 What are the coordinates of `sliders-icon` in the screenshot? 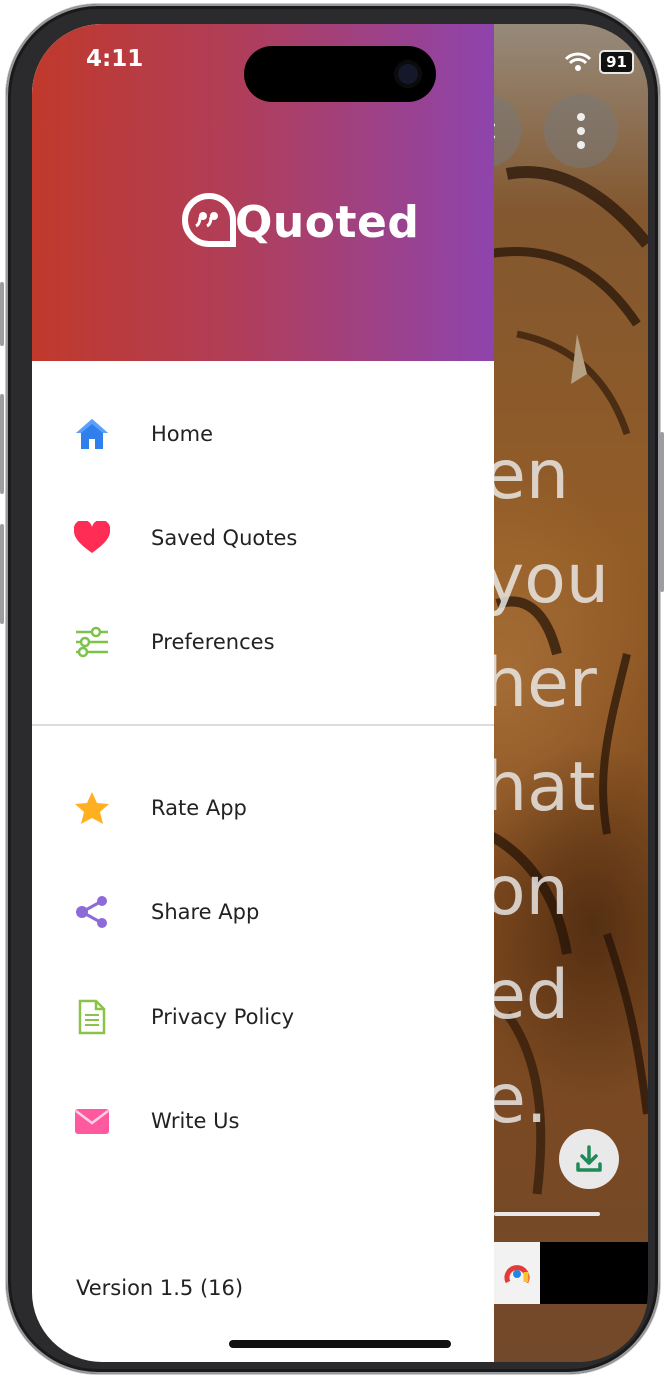 It's located at (92, 642).